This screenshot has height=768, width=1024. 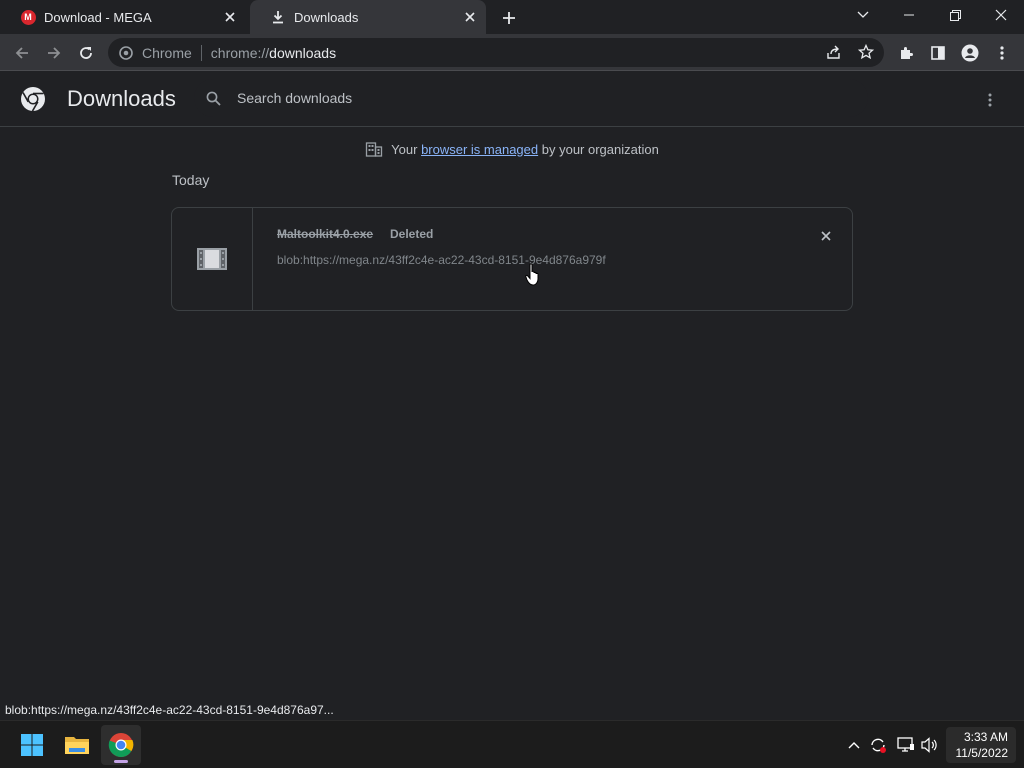 I want to click on show-hidden-icons-button, so click(x=854, y=745).